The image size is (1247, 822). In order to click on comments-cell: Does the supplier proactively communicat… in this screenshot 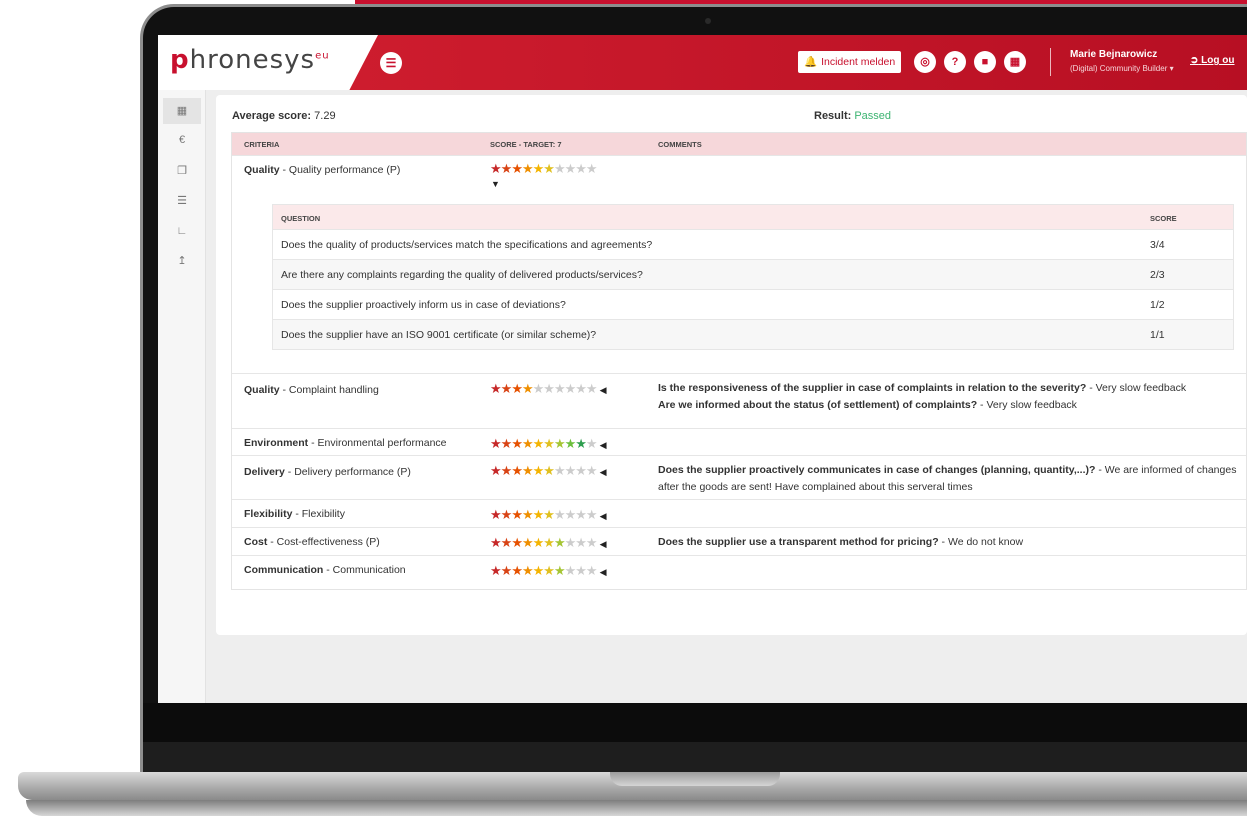, I will do `click(949, 479)`.